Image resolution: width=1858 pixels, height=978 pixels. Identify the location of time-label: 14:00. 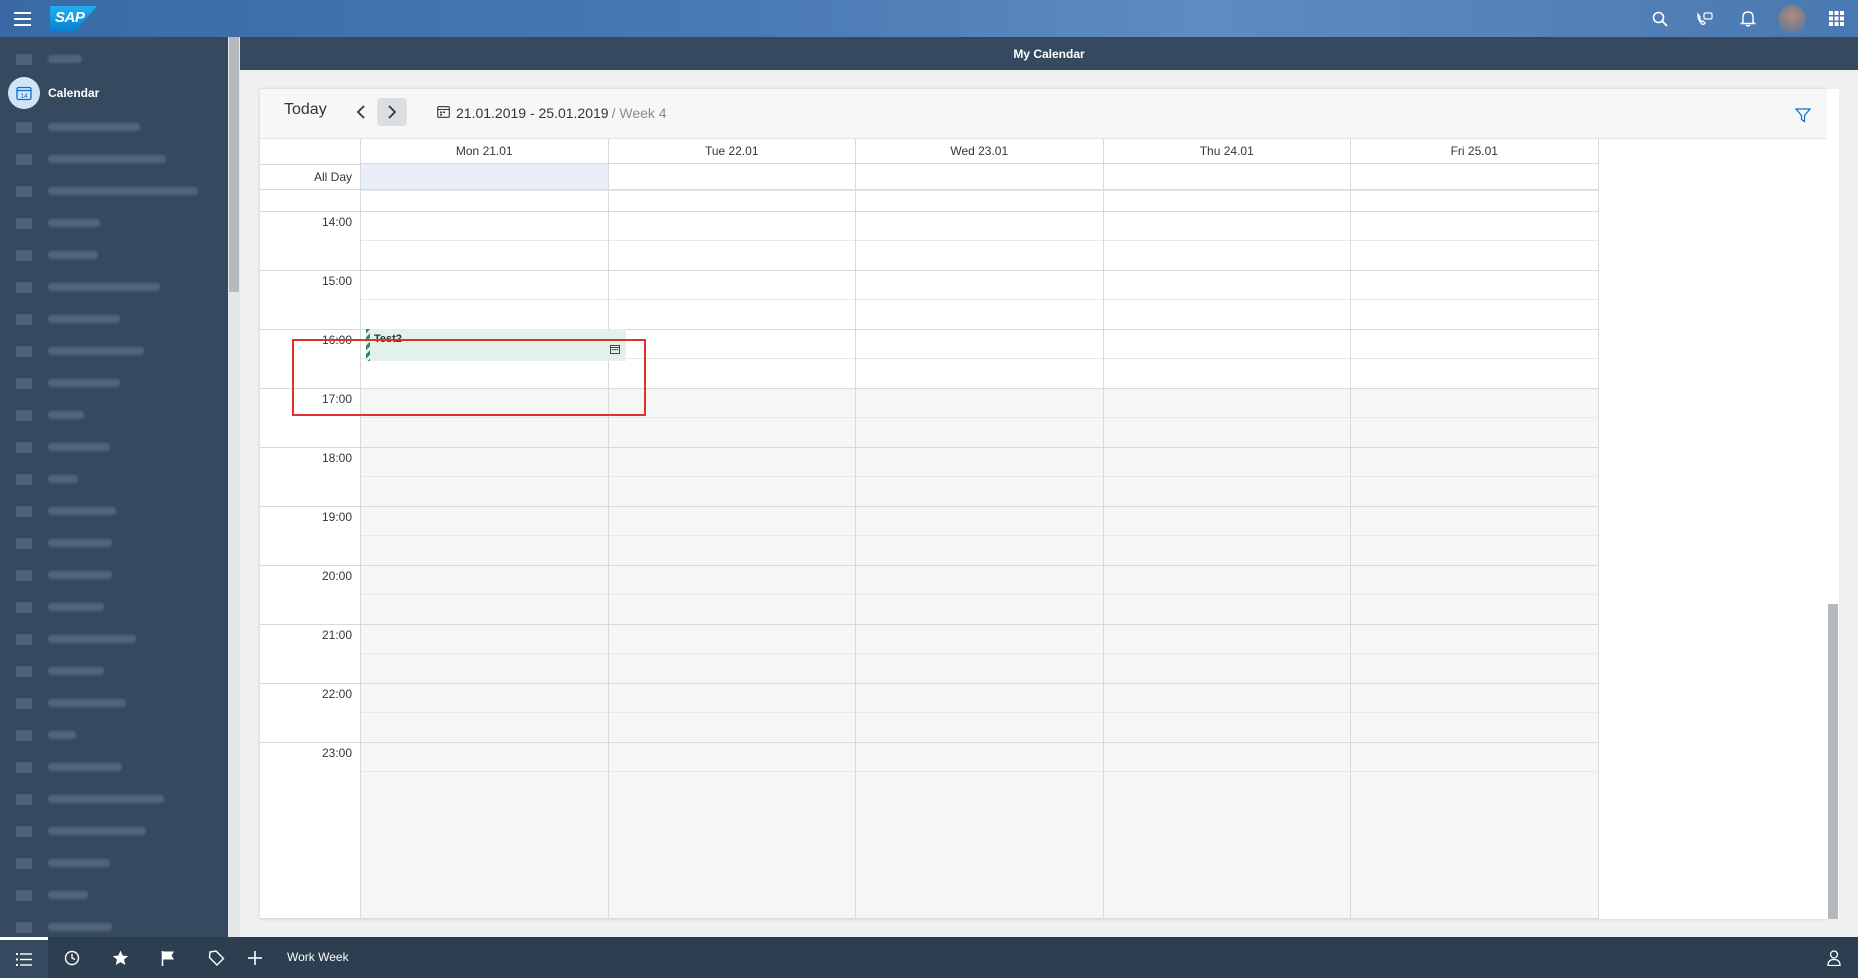
(336, 222).